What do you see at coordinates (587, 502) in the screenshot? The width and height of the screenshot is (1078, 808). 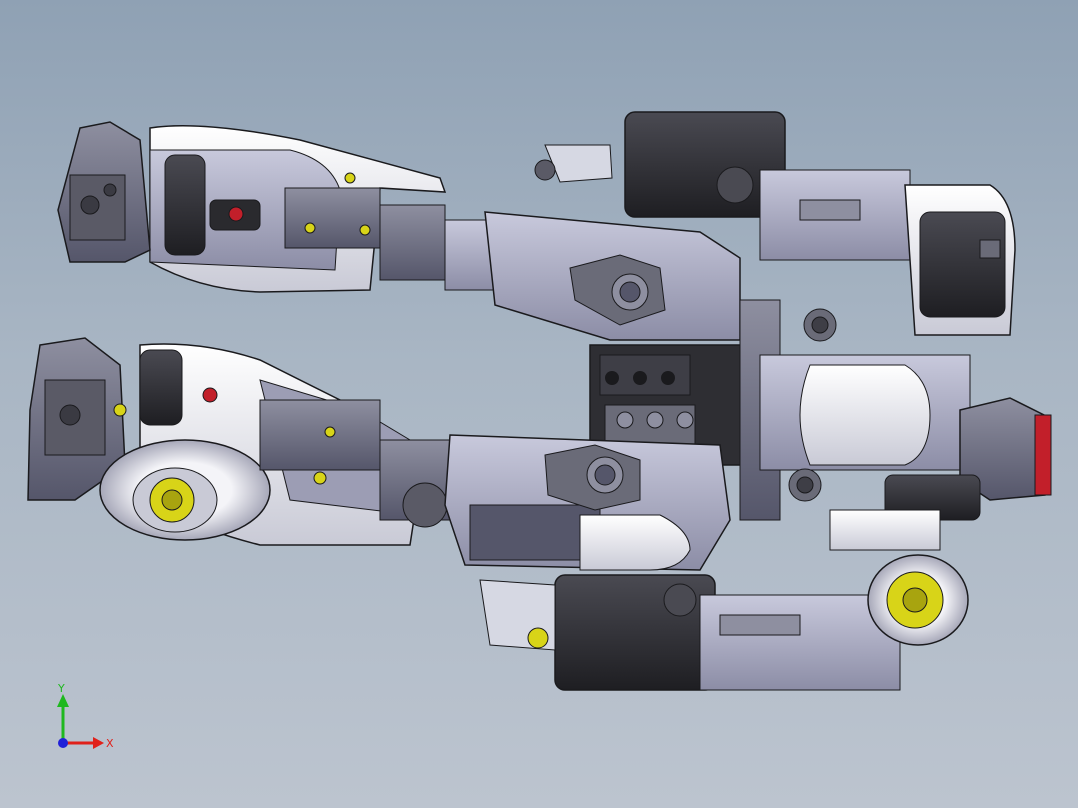 I see `lower-thigh-block` at bounding box center [587, 502].